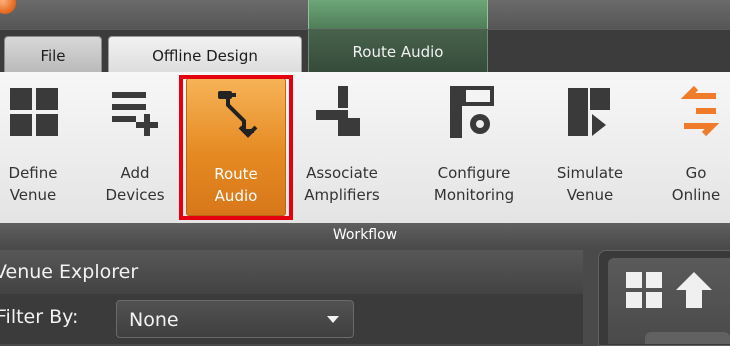 The height and width of the screenshot is (346, 730). I want to click on define-venue-button: Define Venue, so click(41, 147).